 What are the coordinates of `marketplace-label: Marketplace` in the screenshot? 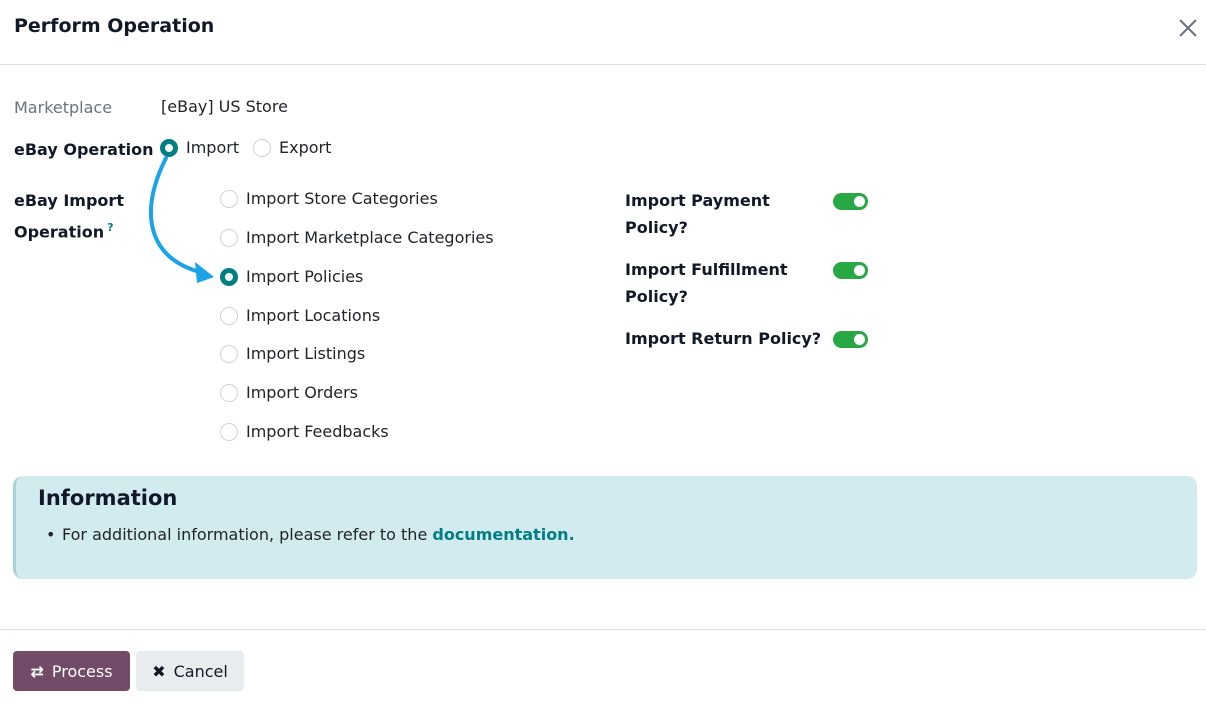 It's located at (63, 107).